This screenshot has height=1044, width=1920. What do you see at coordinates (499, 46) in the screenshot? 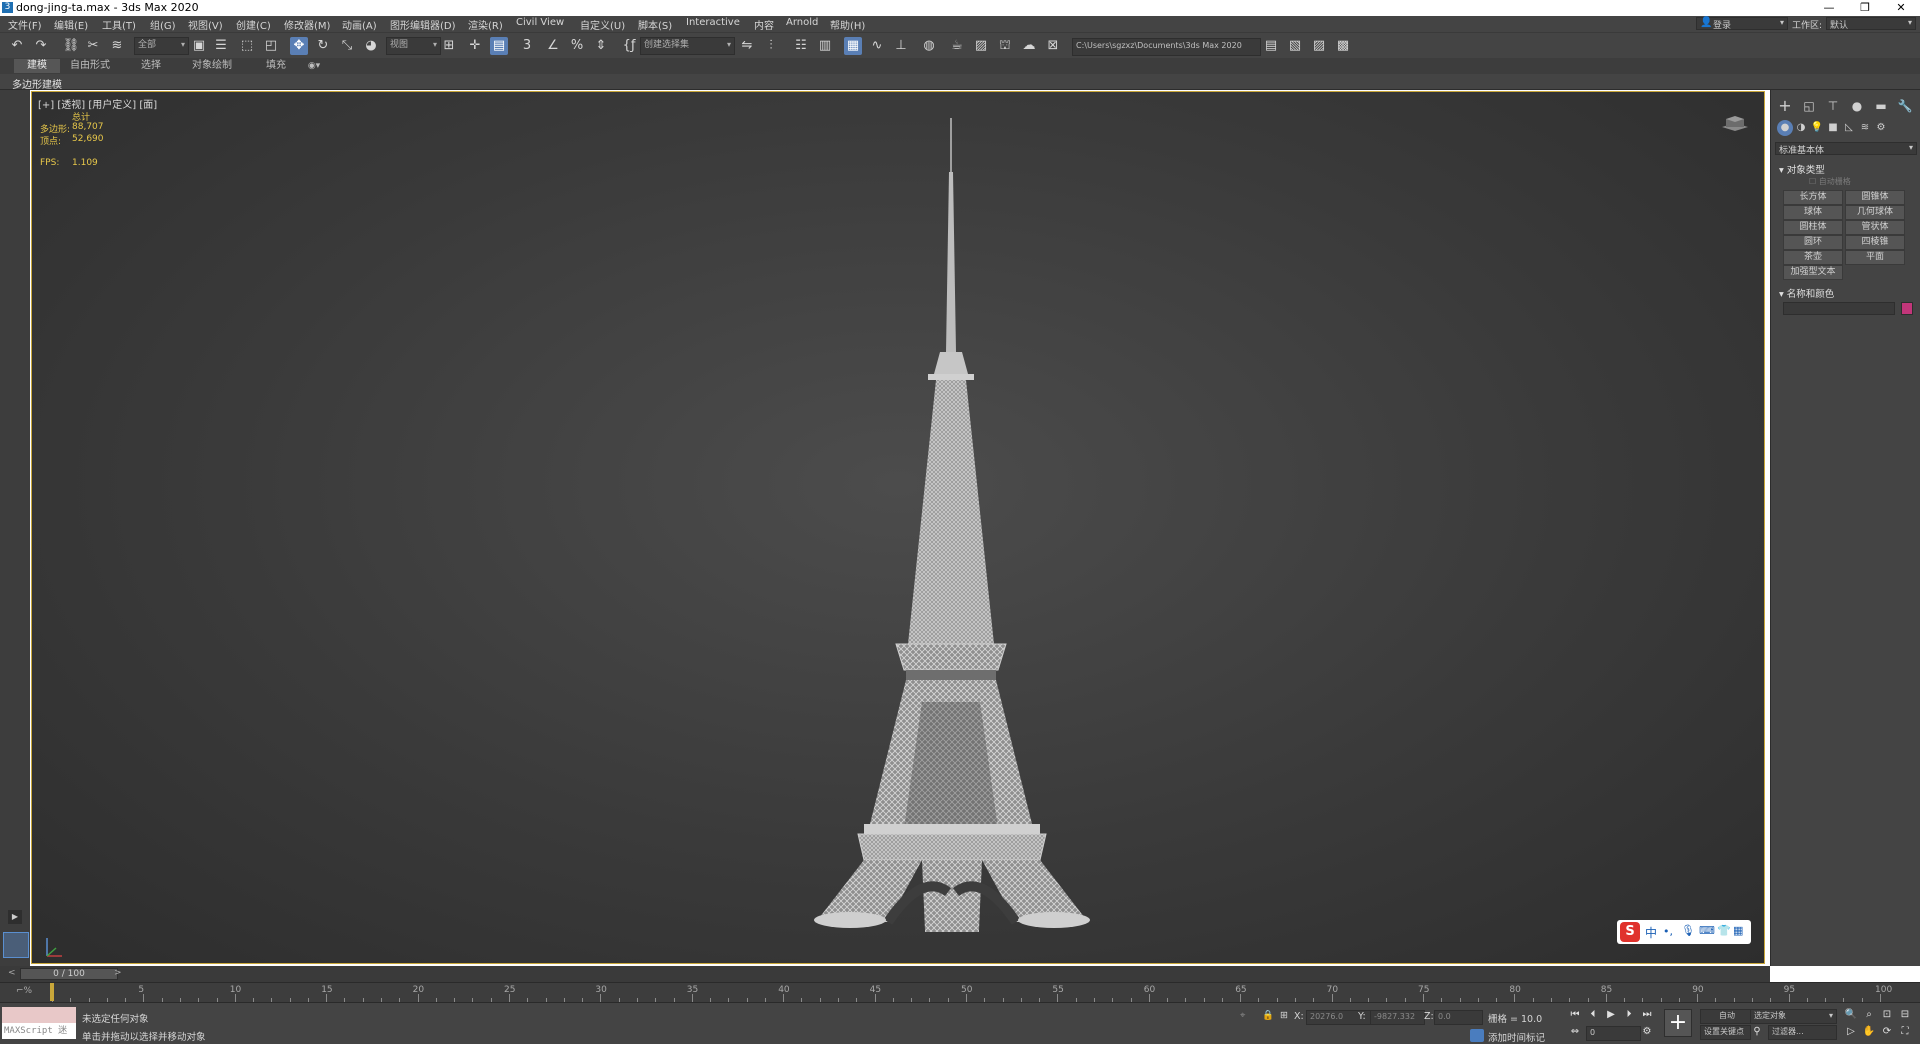
I see `keyboard-shortcut-toggle-icon: ▤` at bounding box center [499, 46].